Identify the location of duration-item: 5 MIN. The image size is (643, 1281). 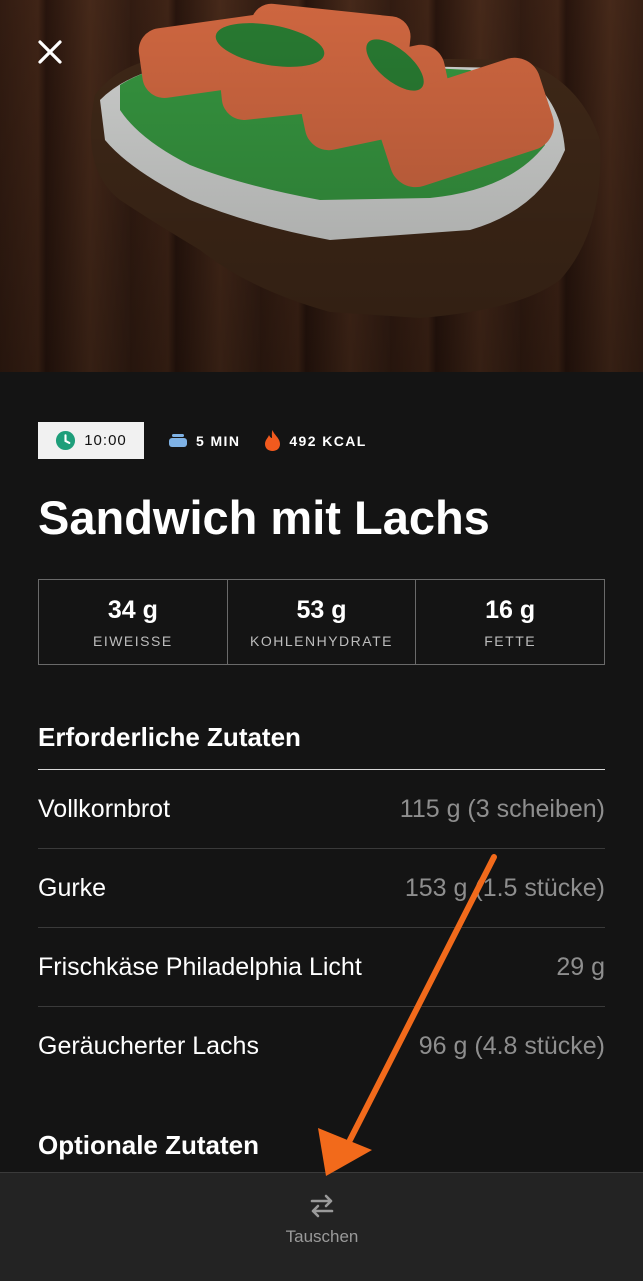
(204, 441).